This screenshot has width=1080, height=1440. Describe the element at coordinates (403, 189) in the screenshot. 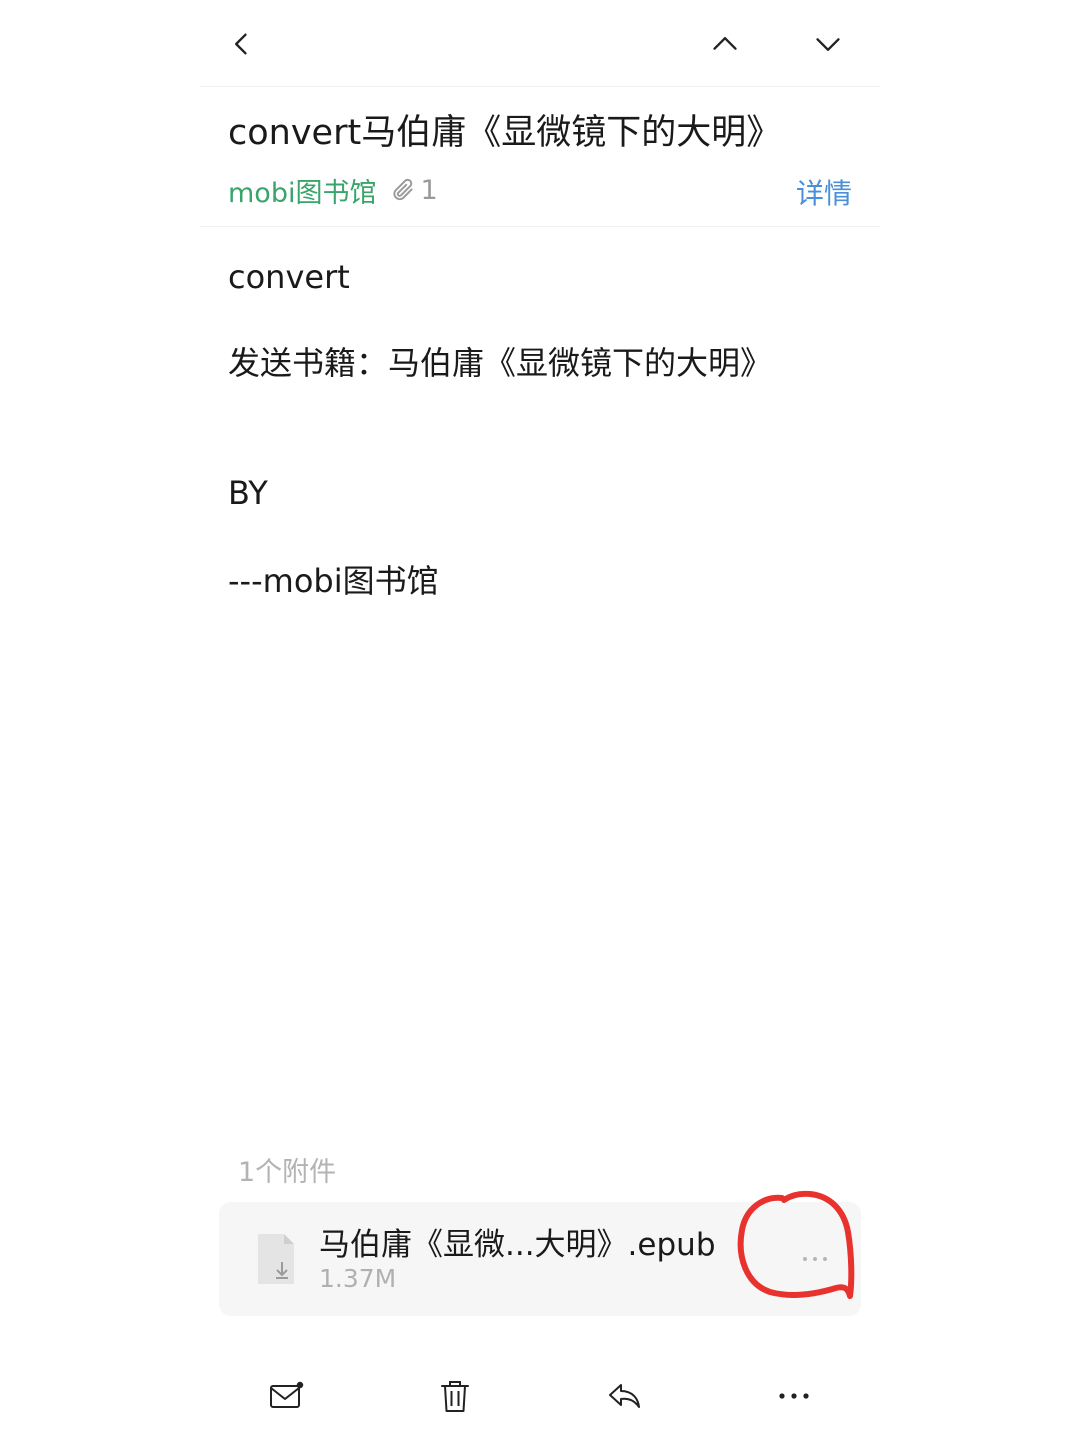

I see `paperclip-icon` at that location.